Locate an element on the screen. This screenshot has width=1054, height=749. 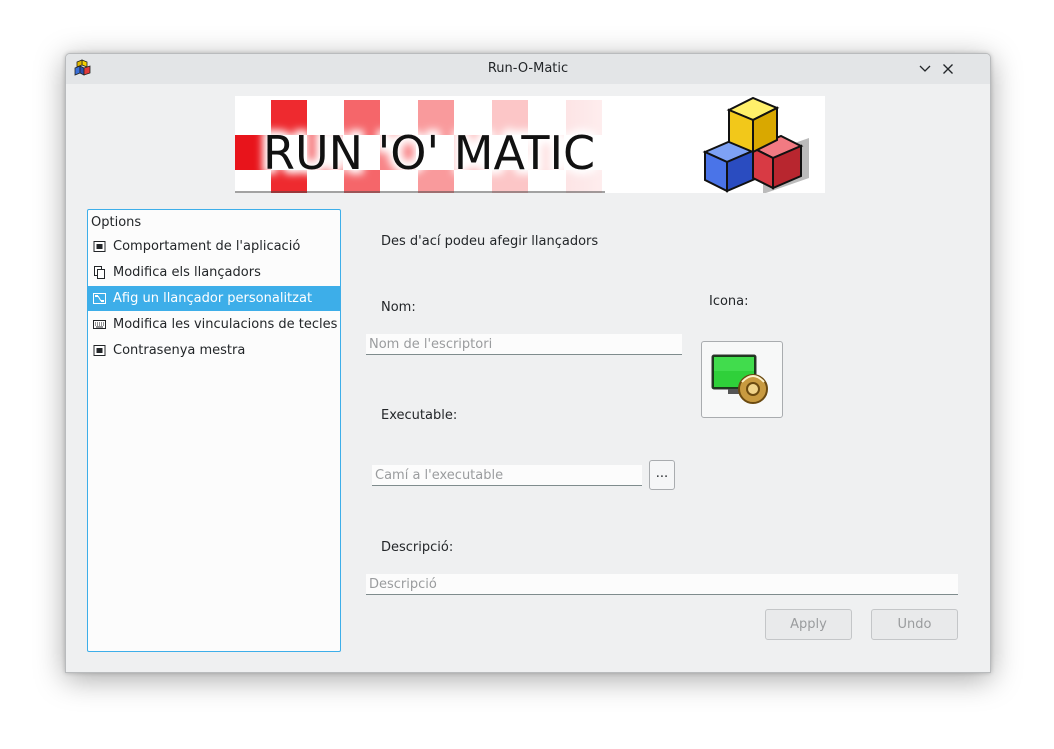
options-item-edit-launchers: Modifica els llançadors is located at coordinates (214, 272).